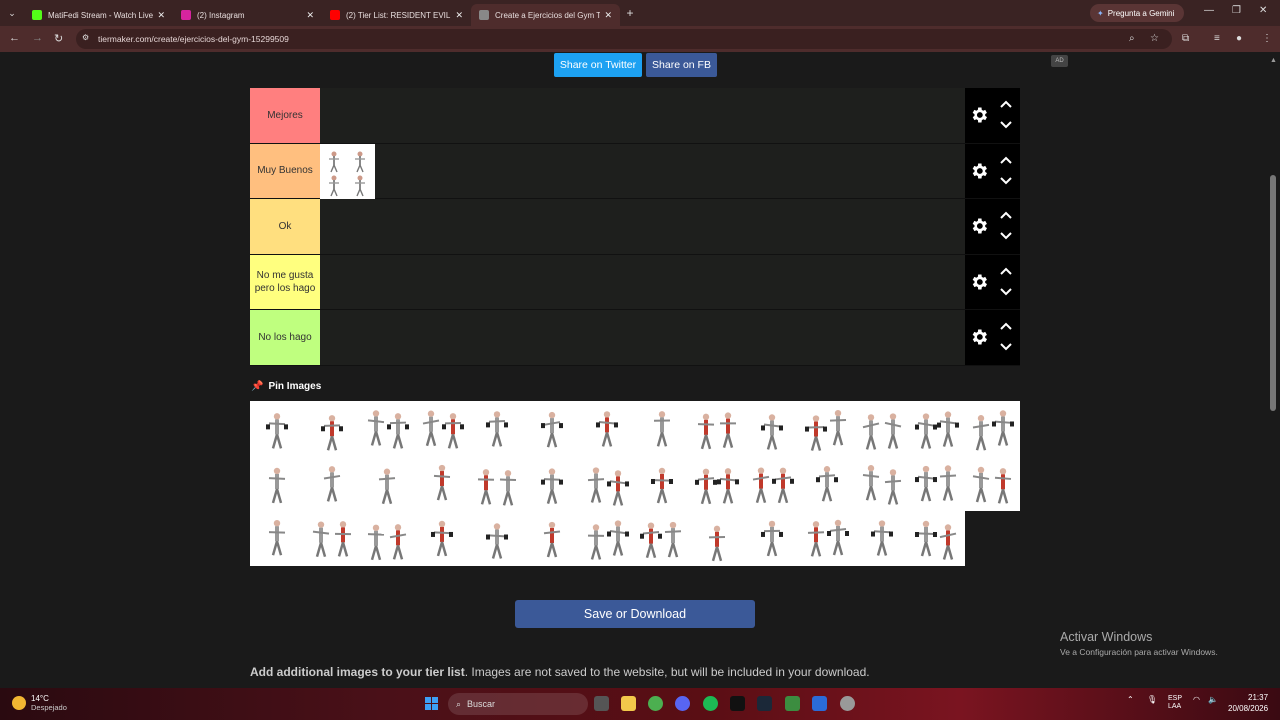  I want to click on microphone-icon: 🎙, so click(1152, 699).